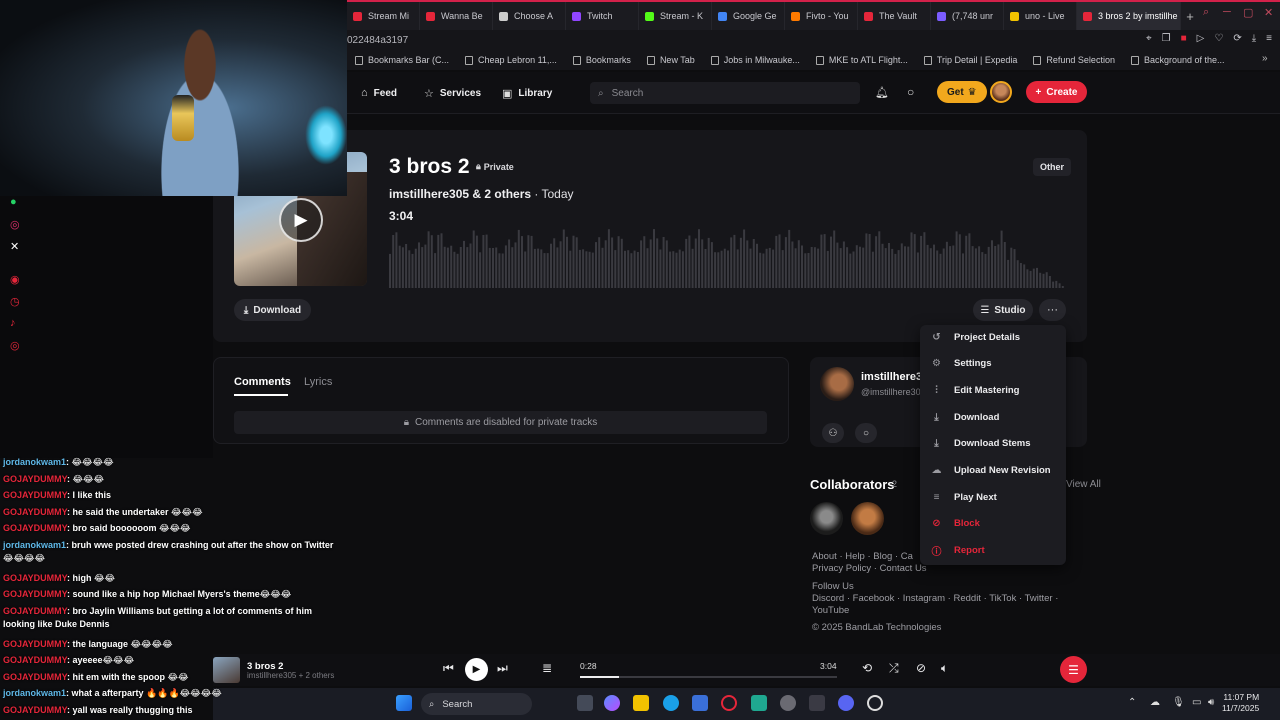 Image resolution: width=1280 pixels, height=720 pixels. What do you see at coordinates (1265, 58) in the screenshot?
I see `bookmarks-more-icon: »` at bounding box center [1265, 58].